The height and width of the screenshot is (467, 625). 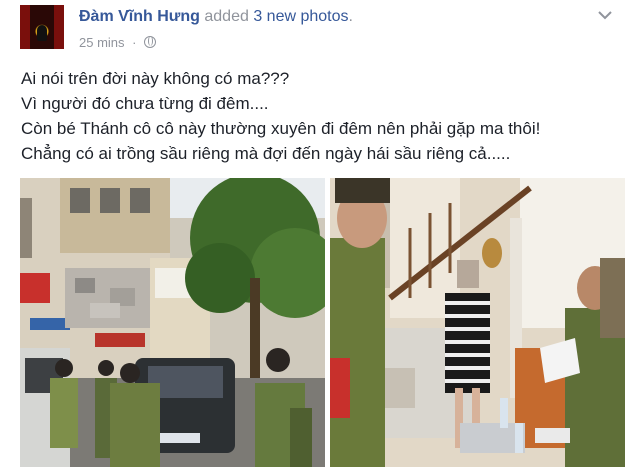 I want to click on post-meta: 25 mins ·, so click(x=118, y=42).